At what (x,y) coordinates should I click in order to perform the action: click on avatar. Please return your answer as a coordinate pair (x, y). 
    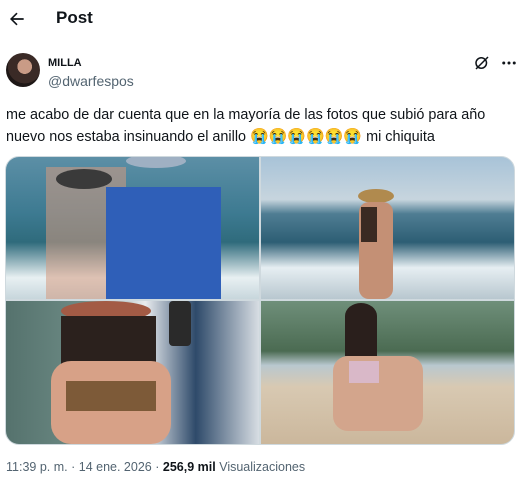
    Looking at the image, I should click on (23, 70).